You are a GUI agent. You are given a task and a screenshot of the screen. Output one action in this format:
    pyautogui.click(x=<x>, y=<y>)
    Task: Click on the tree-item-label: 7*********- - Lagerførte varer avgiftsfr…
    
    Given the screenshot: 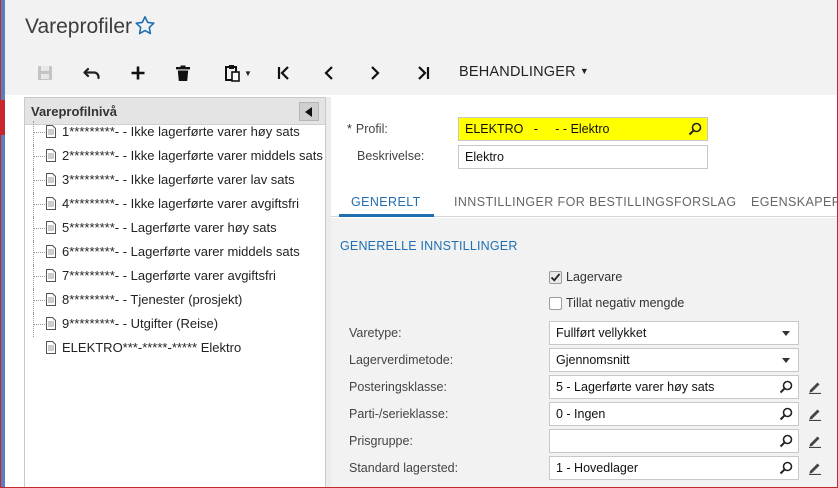 What is the action you would take?
    pyautogui.click(x=169, y=275)
    